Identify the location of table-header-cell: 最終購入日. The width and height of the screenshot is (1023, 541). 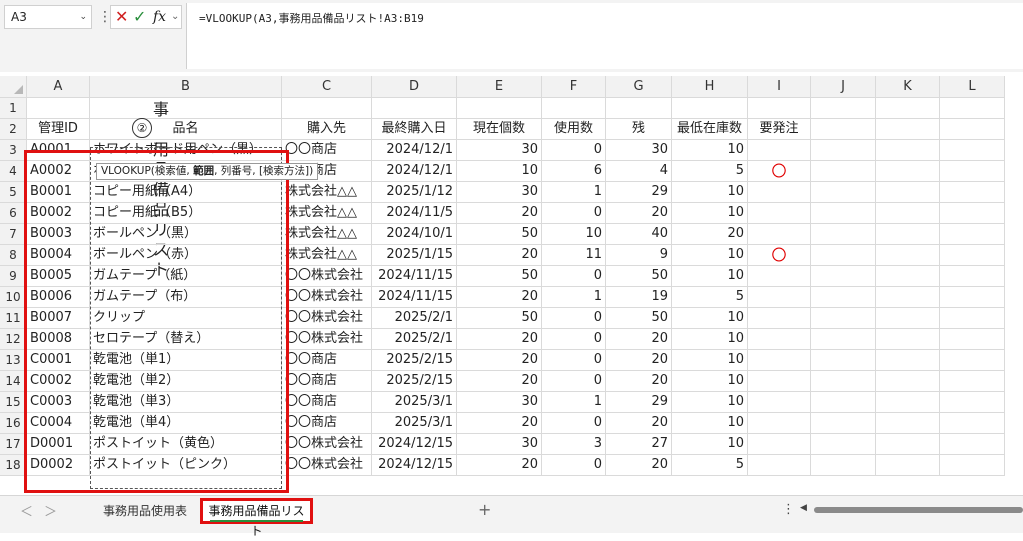
(414, 129).